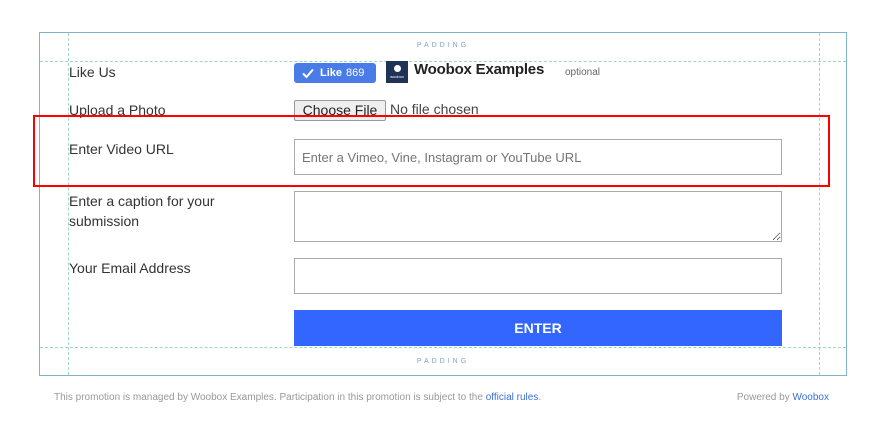 The height and width of the screenshot is (432, 892). I want to click on official-rules-link: official rules, so click(512, 397).